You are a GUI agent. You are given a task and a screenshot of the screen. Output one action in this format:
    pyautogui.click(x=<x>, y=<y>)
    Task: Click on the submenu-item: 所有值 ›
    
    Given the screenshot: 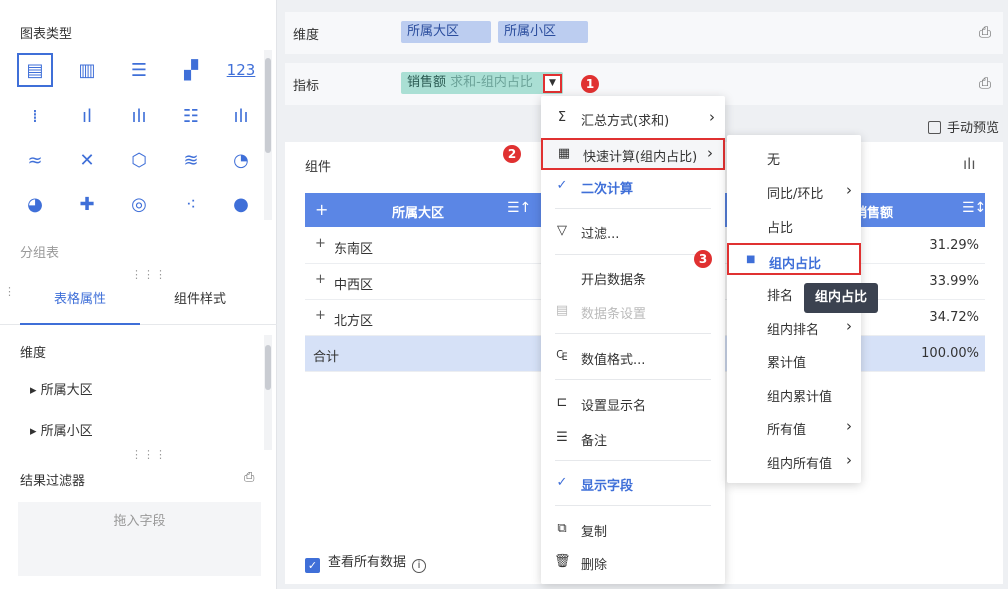 What is the action you would take?
    pyautogui.click(x=794, y=427)
    